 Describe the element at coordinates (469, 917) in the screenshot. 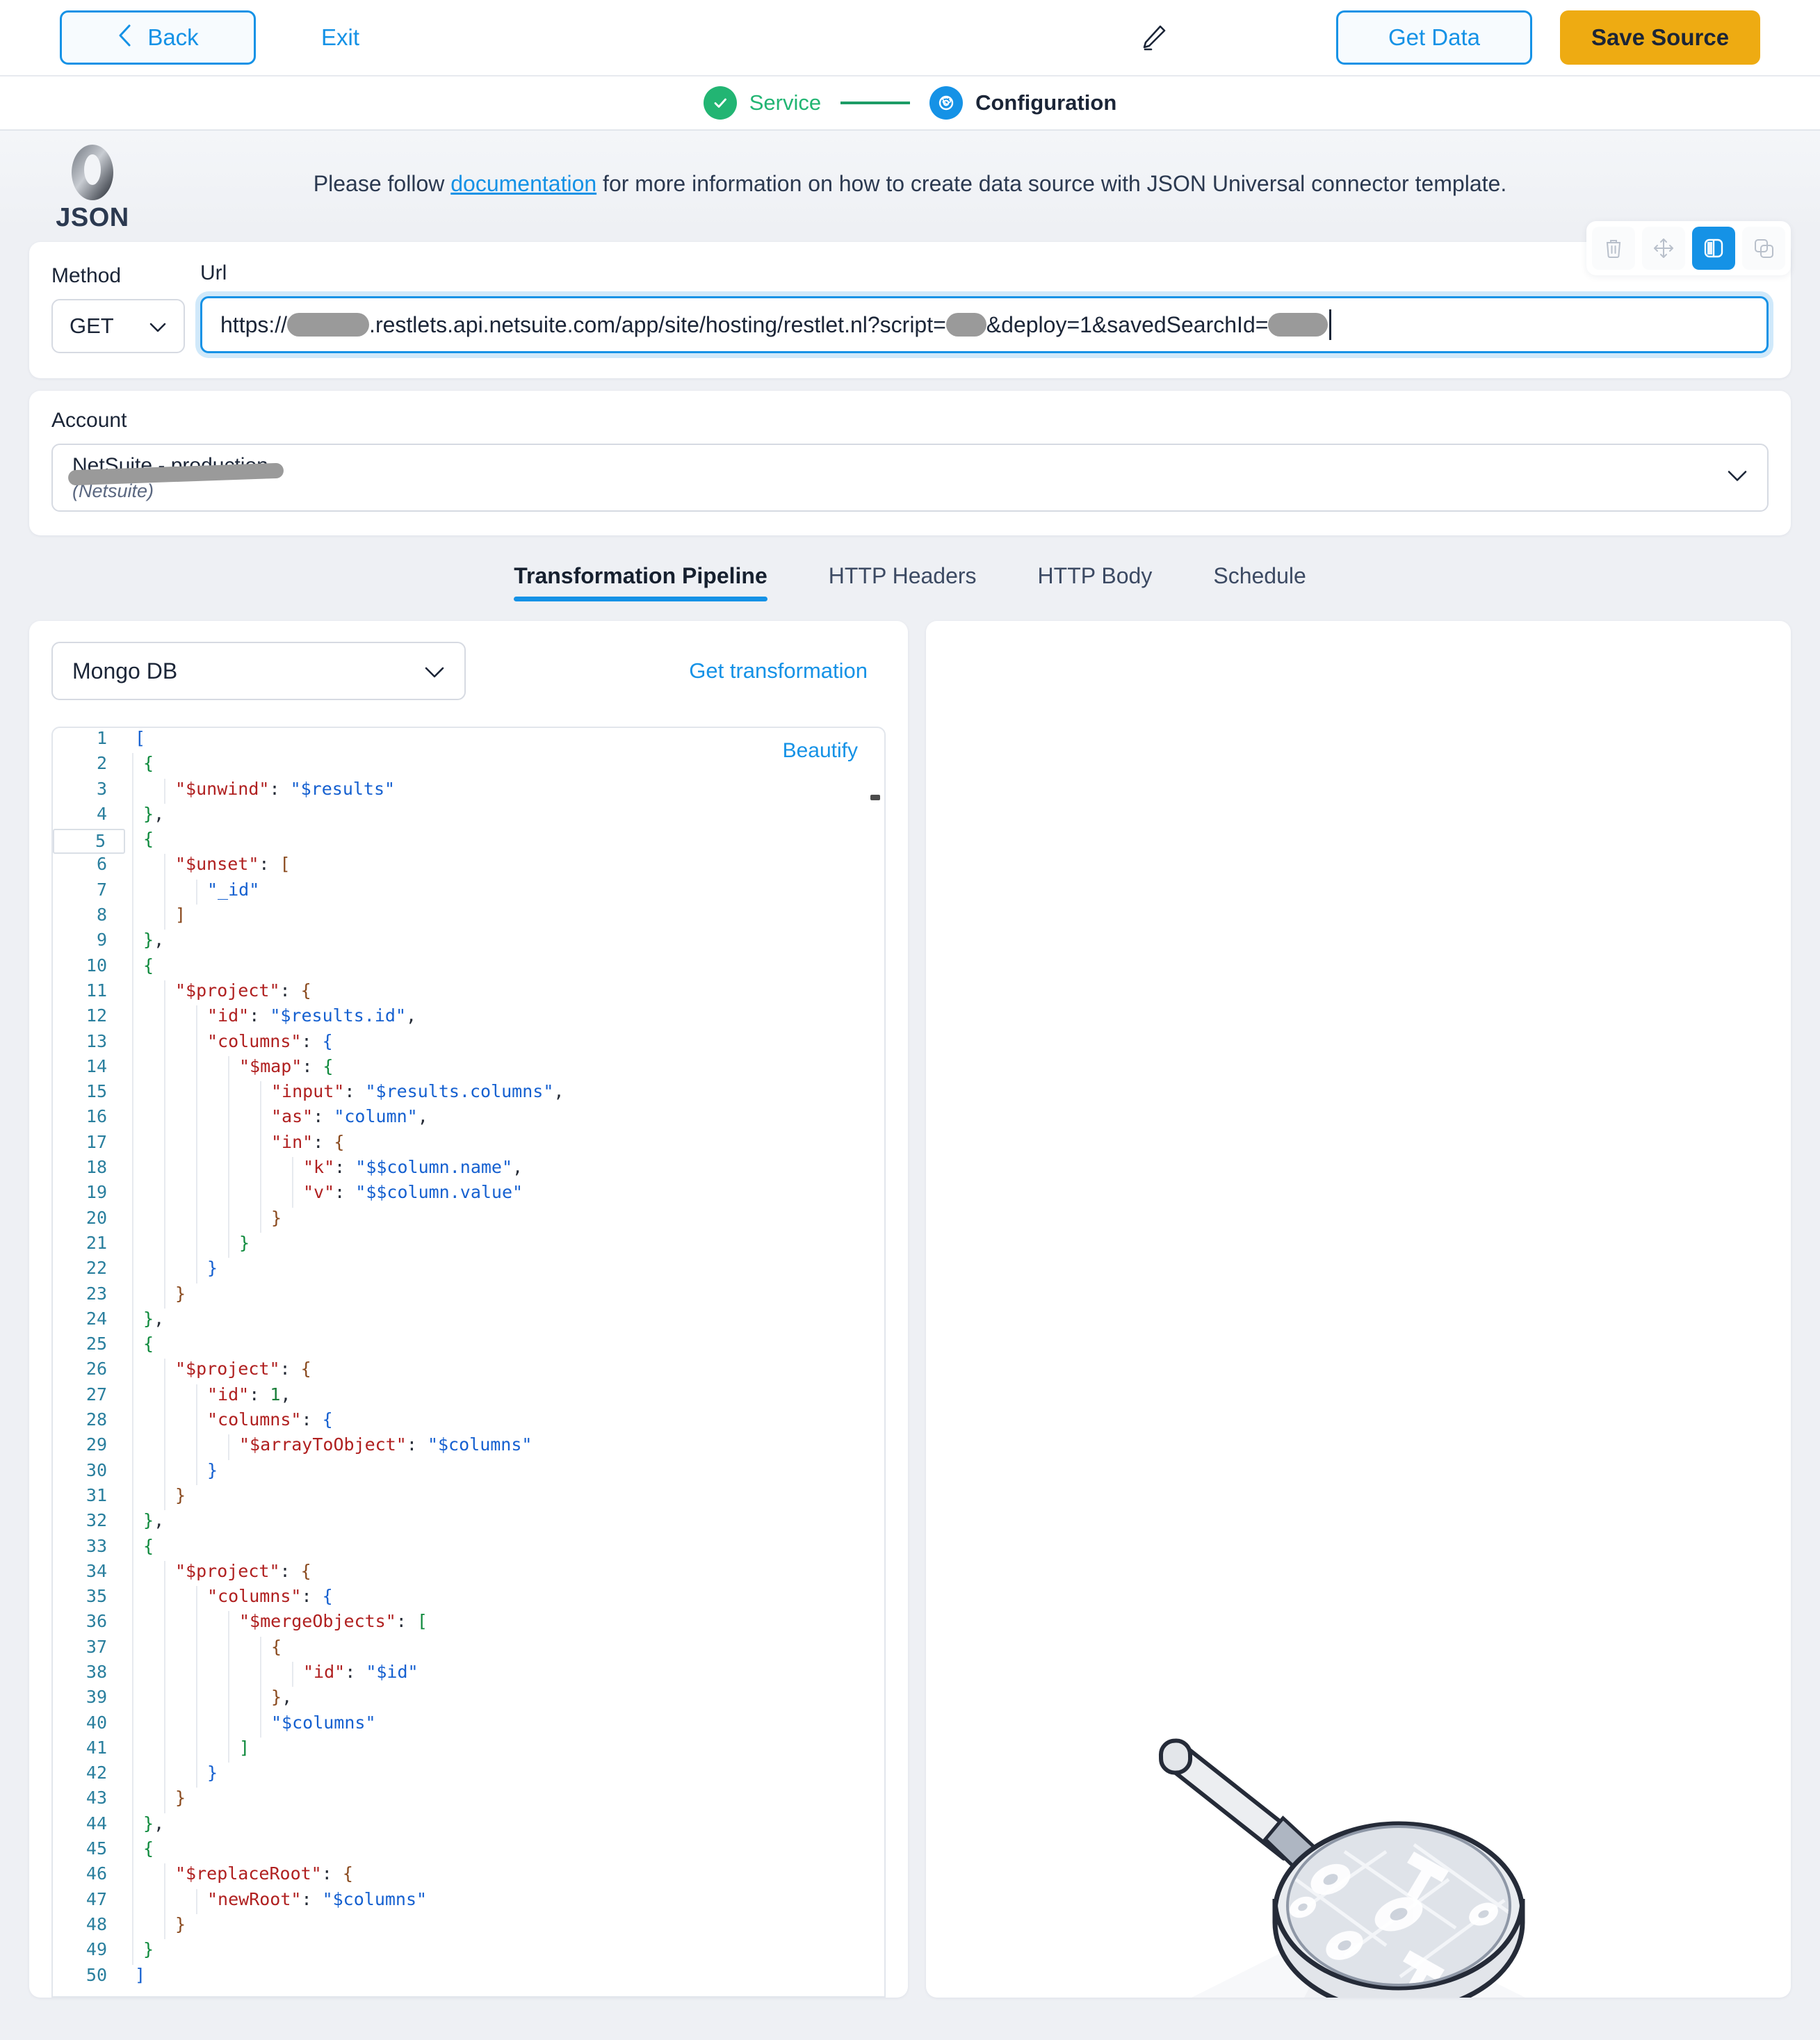

I see `code-line: 8]` at that location.